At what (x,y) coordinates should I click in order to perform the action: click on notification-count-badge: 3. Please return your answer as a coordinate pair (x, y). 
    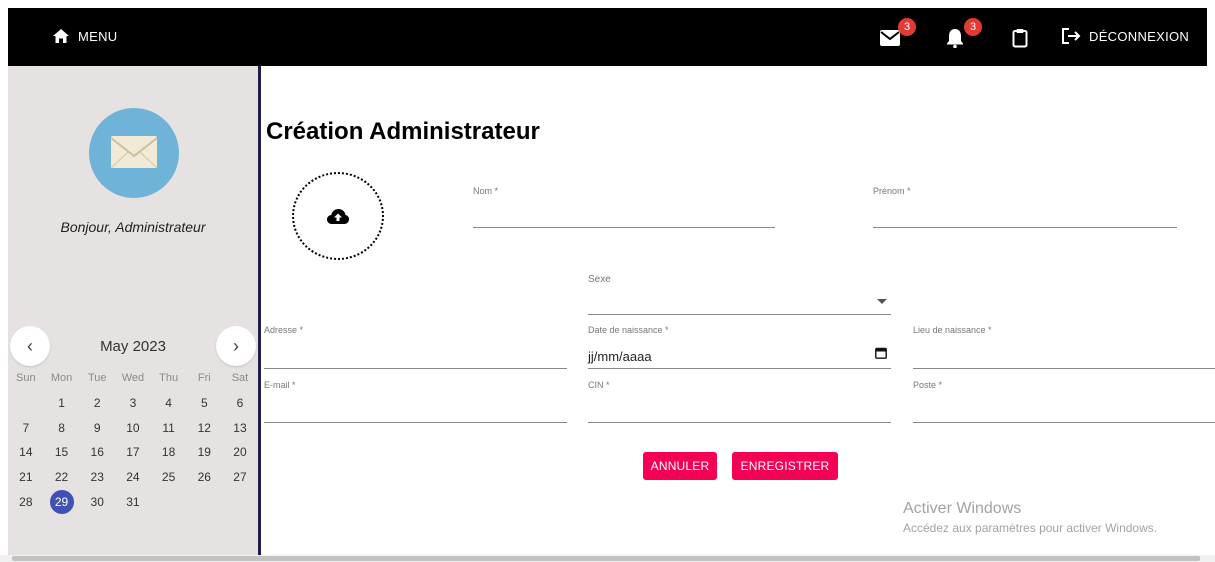
    Looking at the image, I should click on (973, 27).